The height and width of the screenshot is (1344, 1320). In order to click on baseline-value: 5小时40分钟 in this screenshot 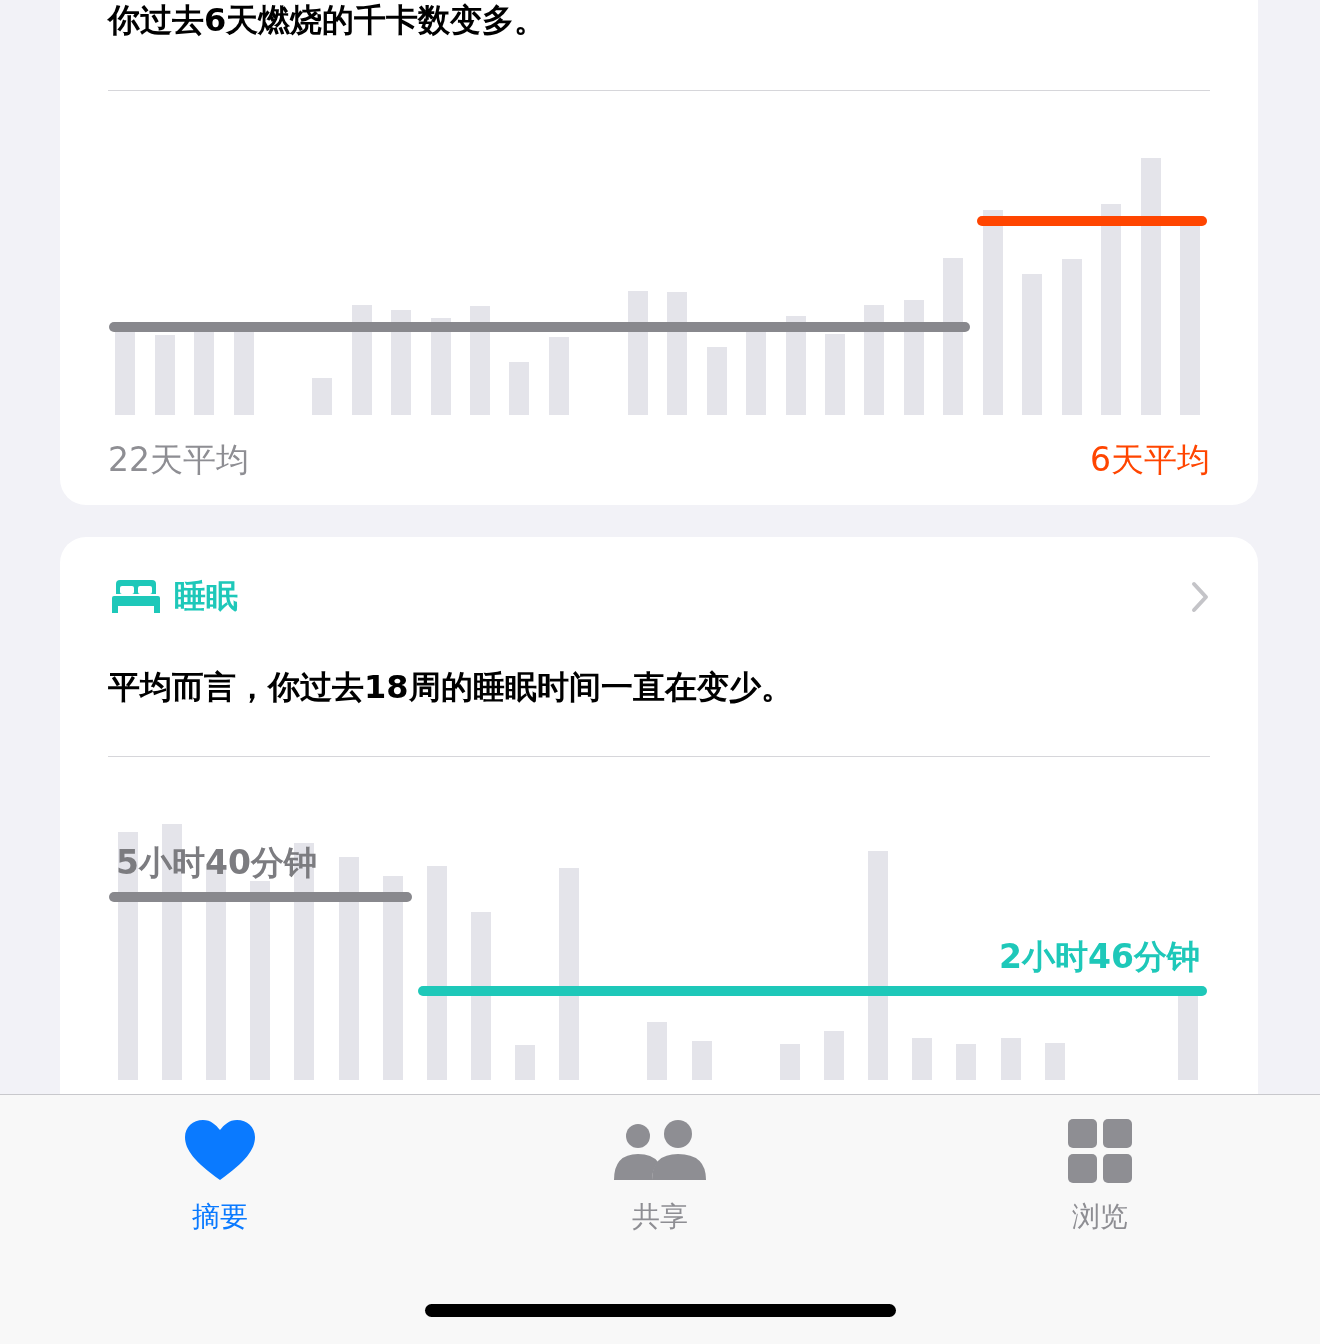, I will do `click(216, 863)`.